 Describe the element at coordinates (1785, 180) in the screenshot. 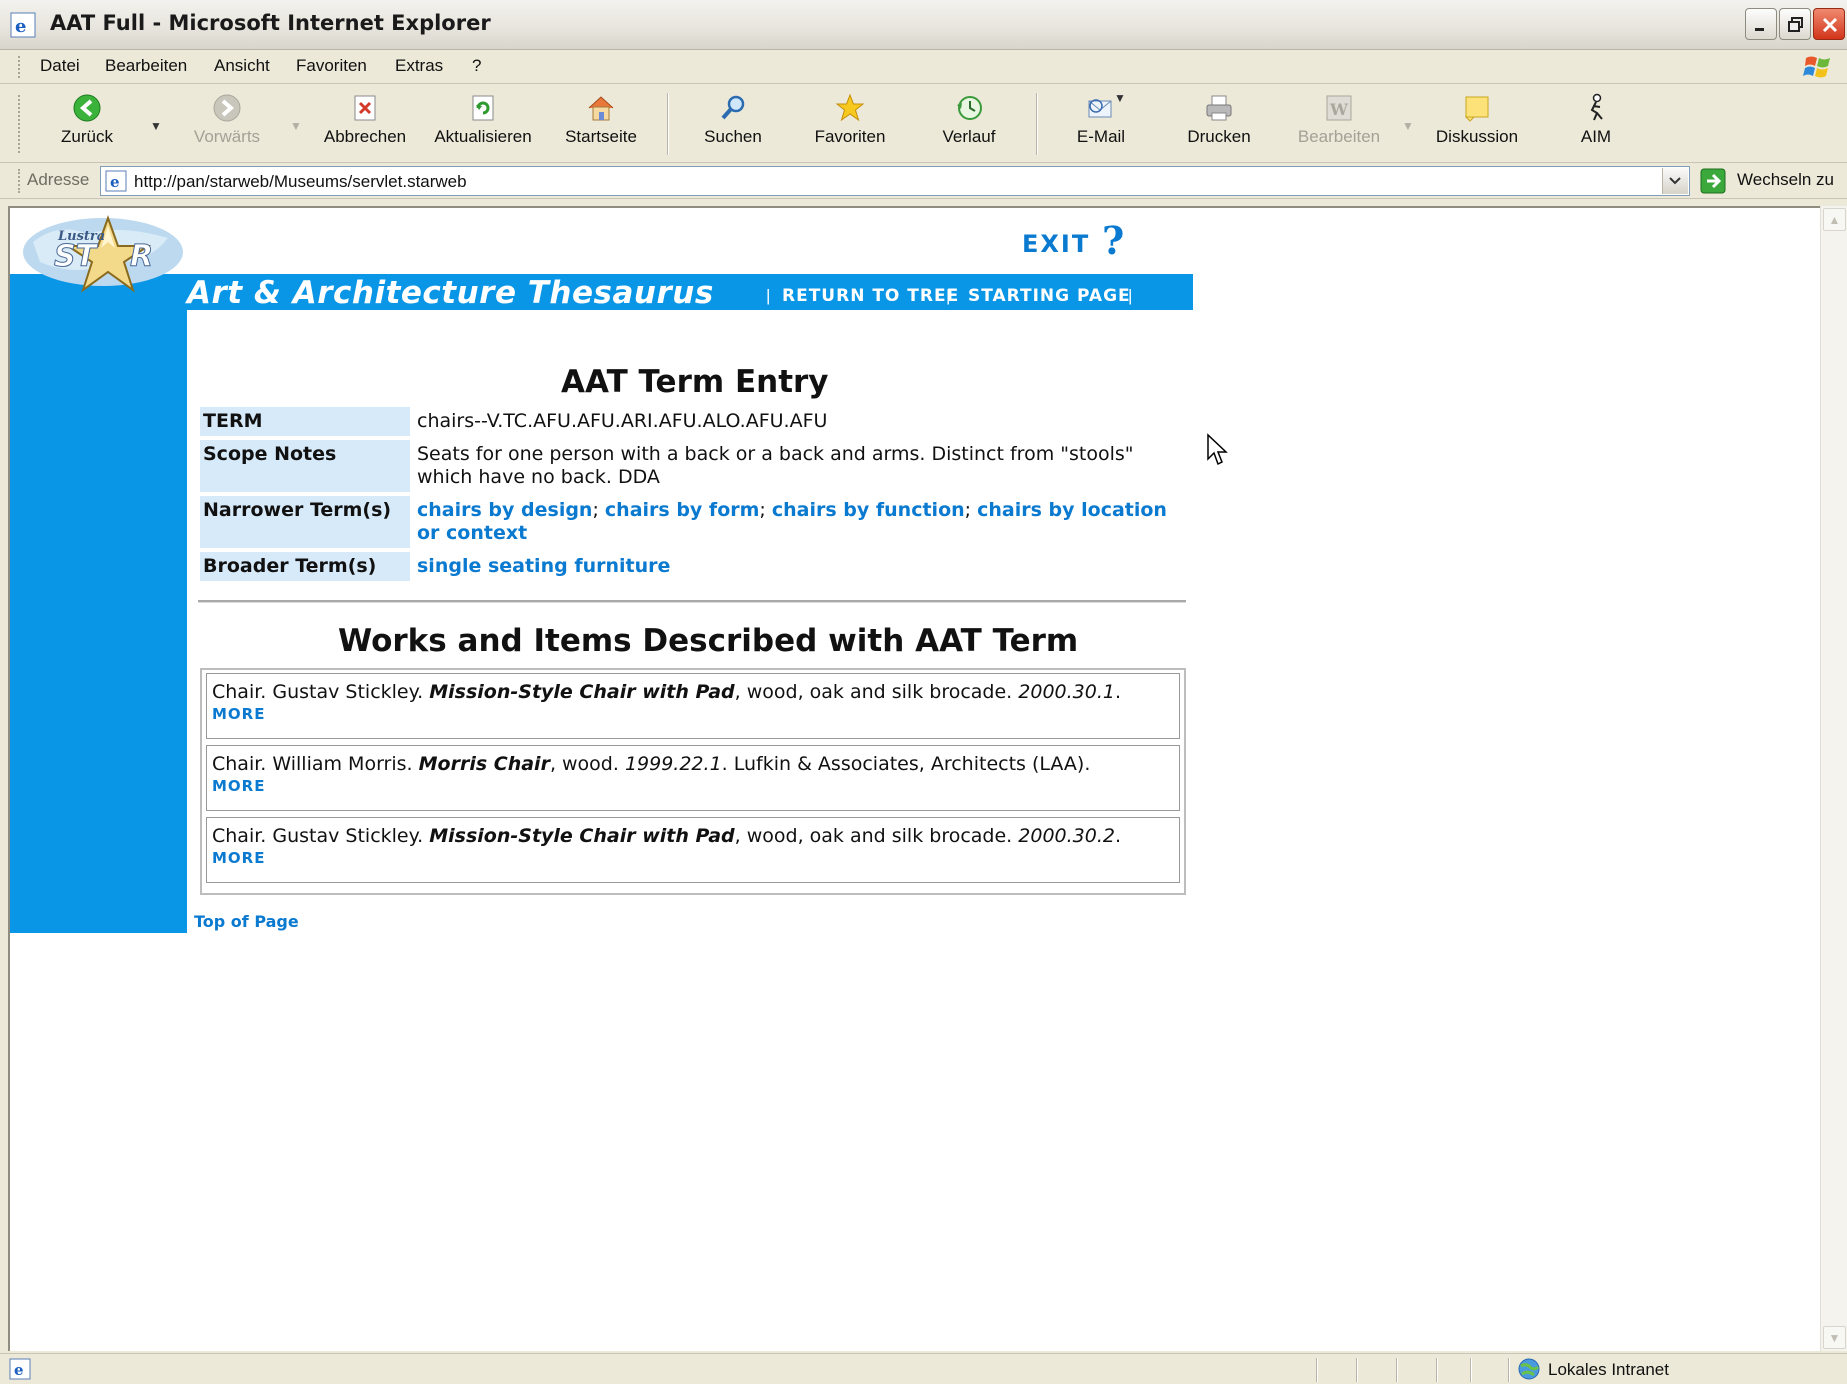

I see `go-button: Wechseln zu` at that location.